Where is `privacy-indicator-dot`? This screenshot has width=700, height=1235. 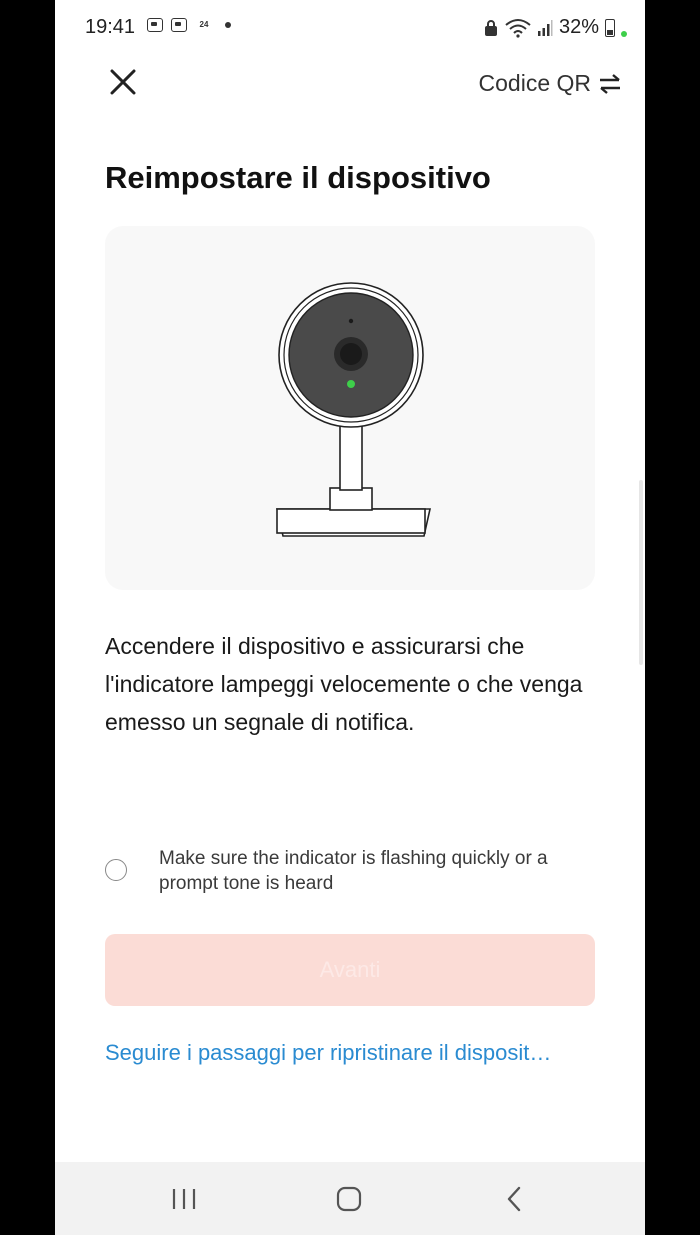 privacy-indicator-dot is located at coordinates (624, 33).